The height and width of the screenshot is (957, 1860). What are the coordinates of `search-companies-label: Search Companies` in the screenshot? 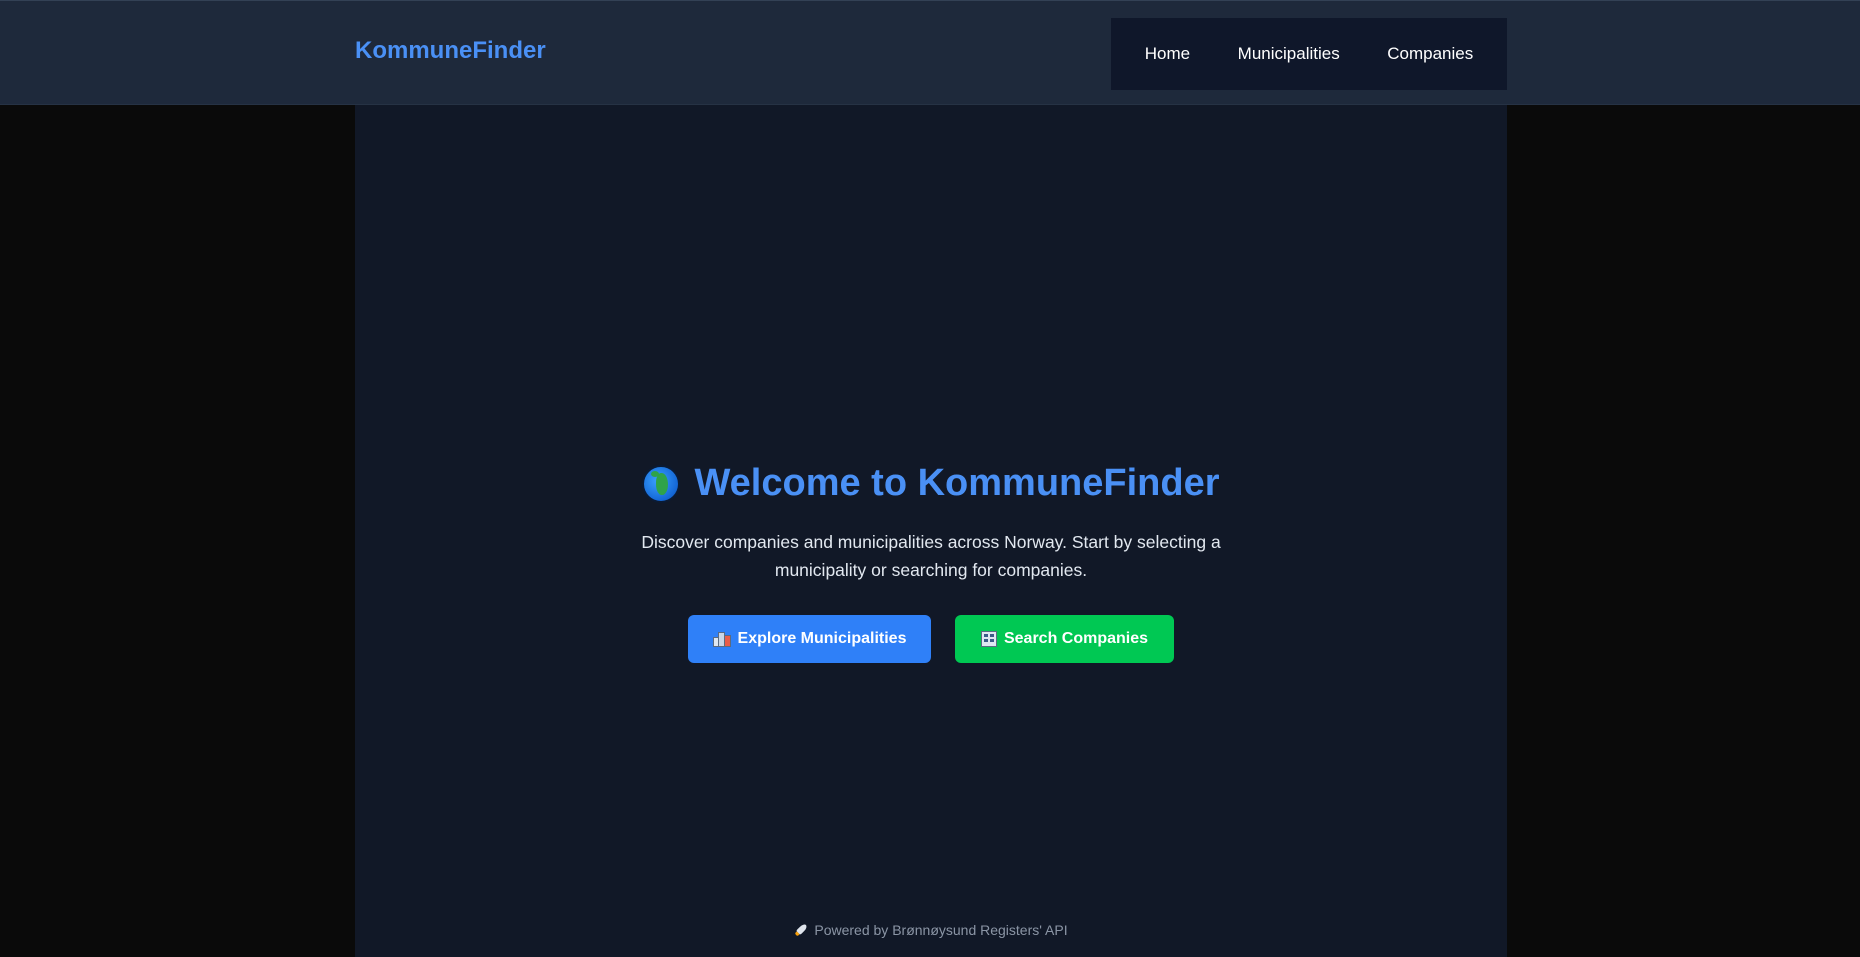 It's located at (1076, 638).